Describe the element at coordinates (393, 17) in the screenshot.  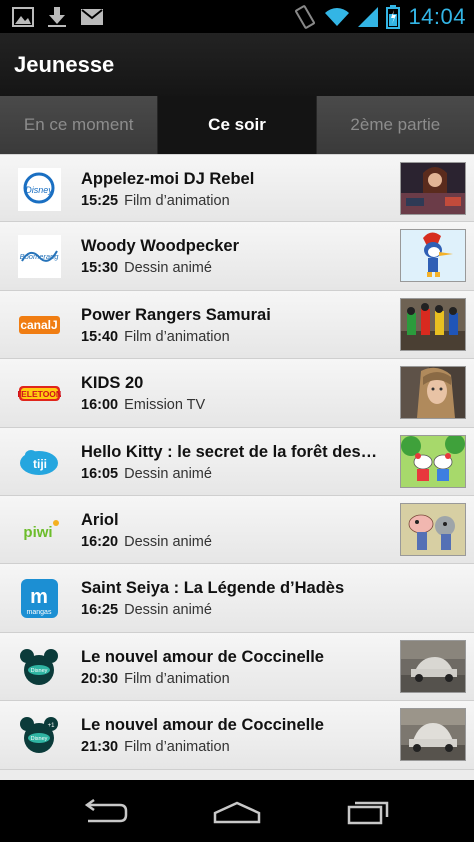
I see `battery-icon` at that location.